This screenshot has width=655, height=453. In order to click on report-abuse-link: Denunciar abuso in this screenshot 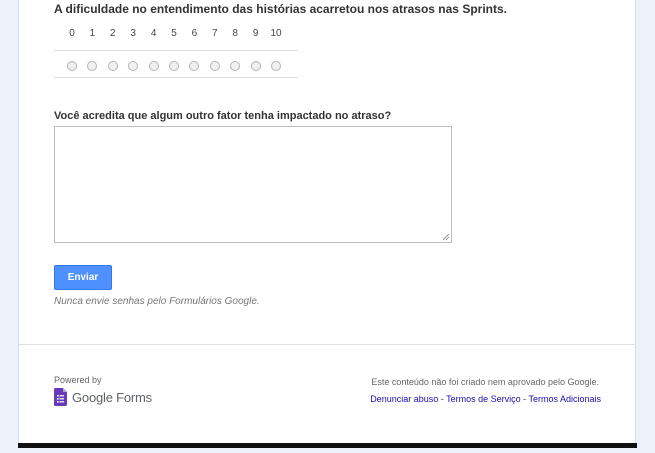, I will do `click(404, 399)`.